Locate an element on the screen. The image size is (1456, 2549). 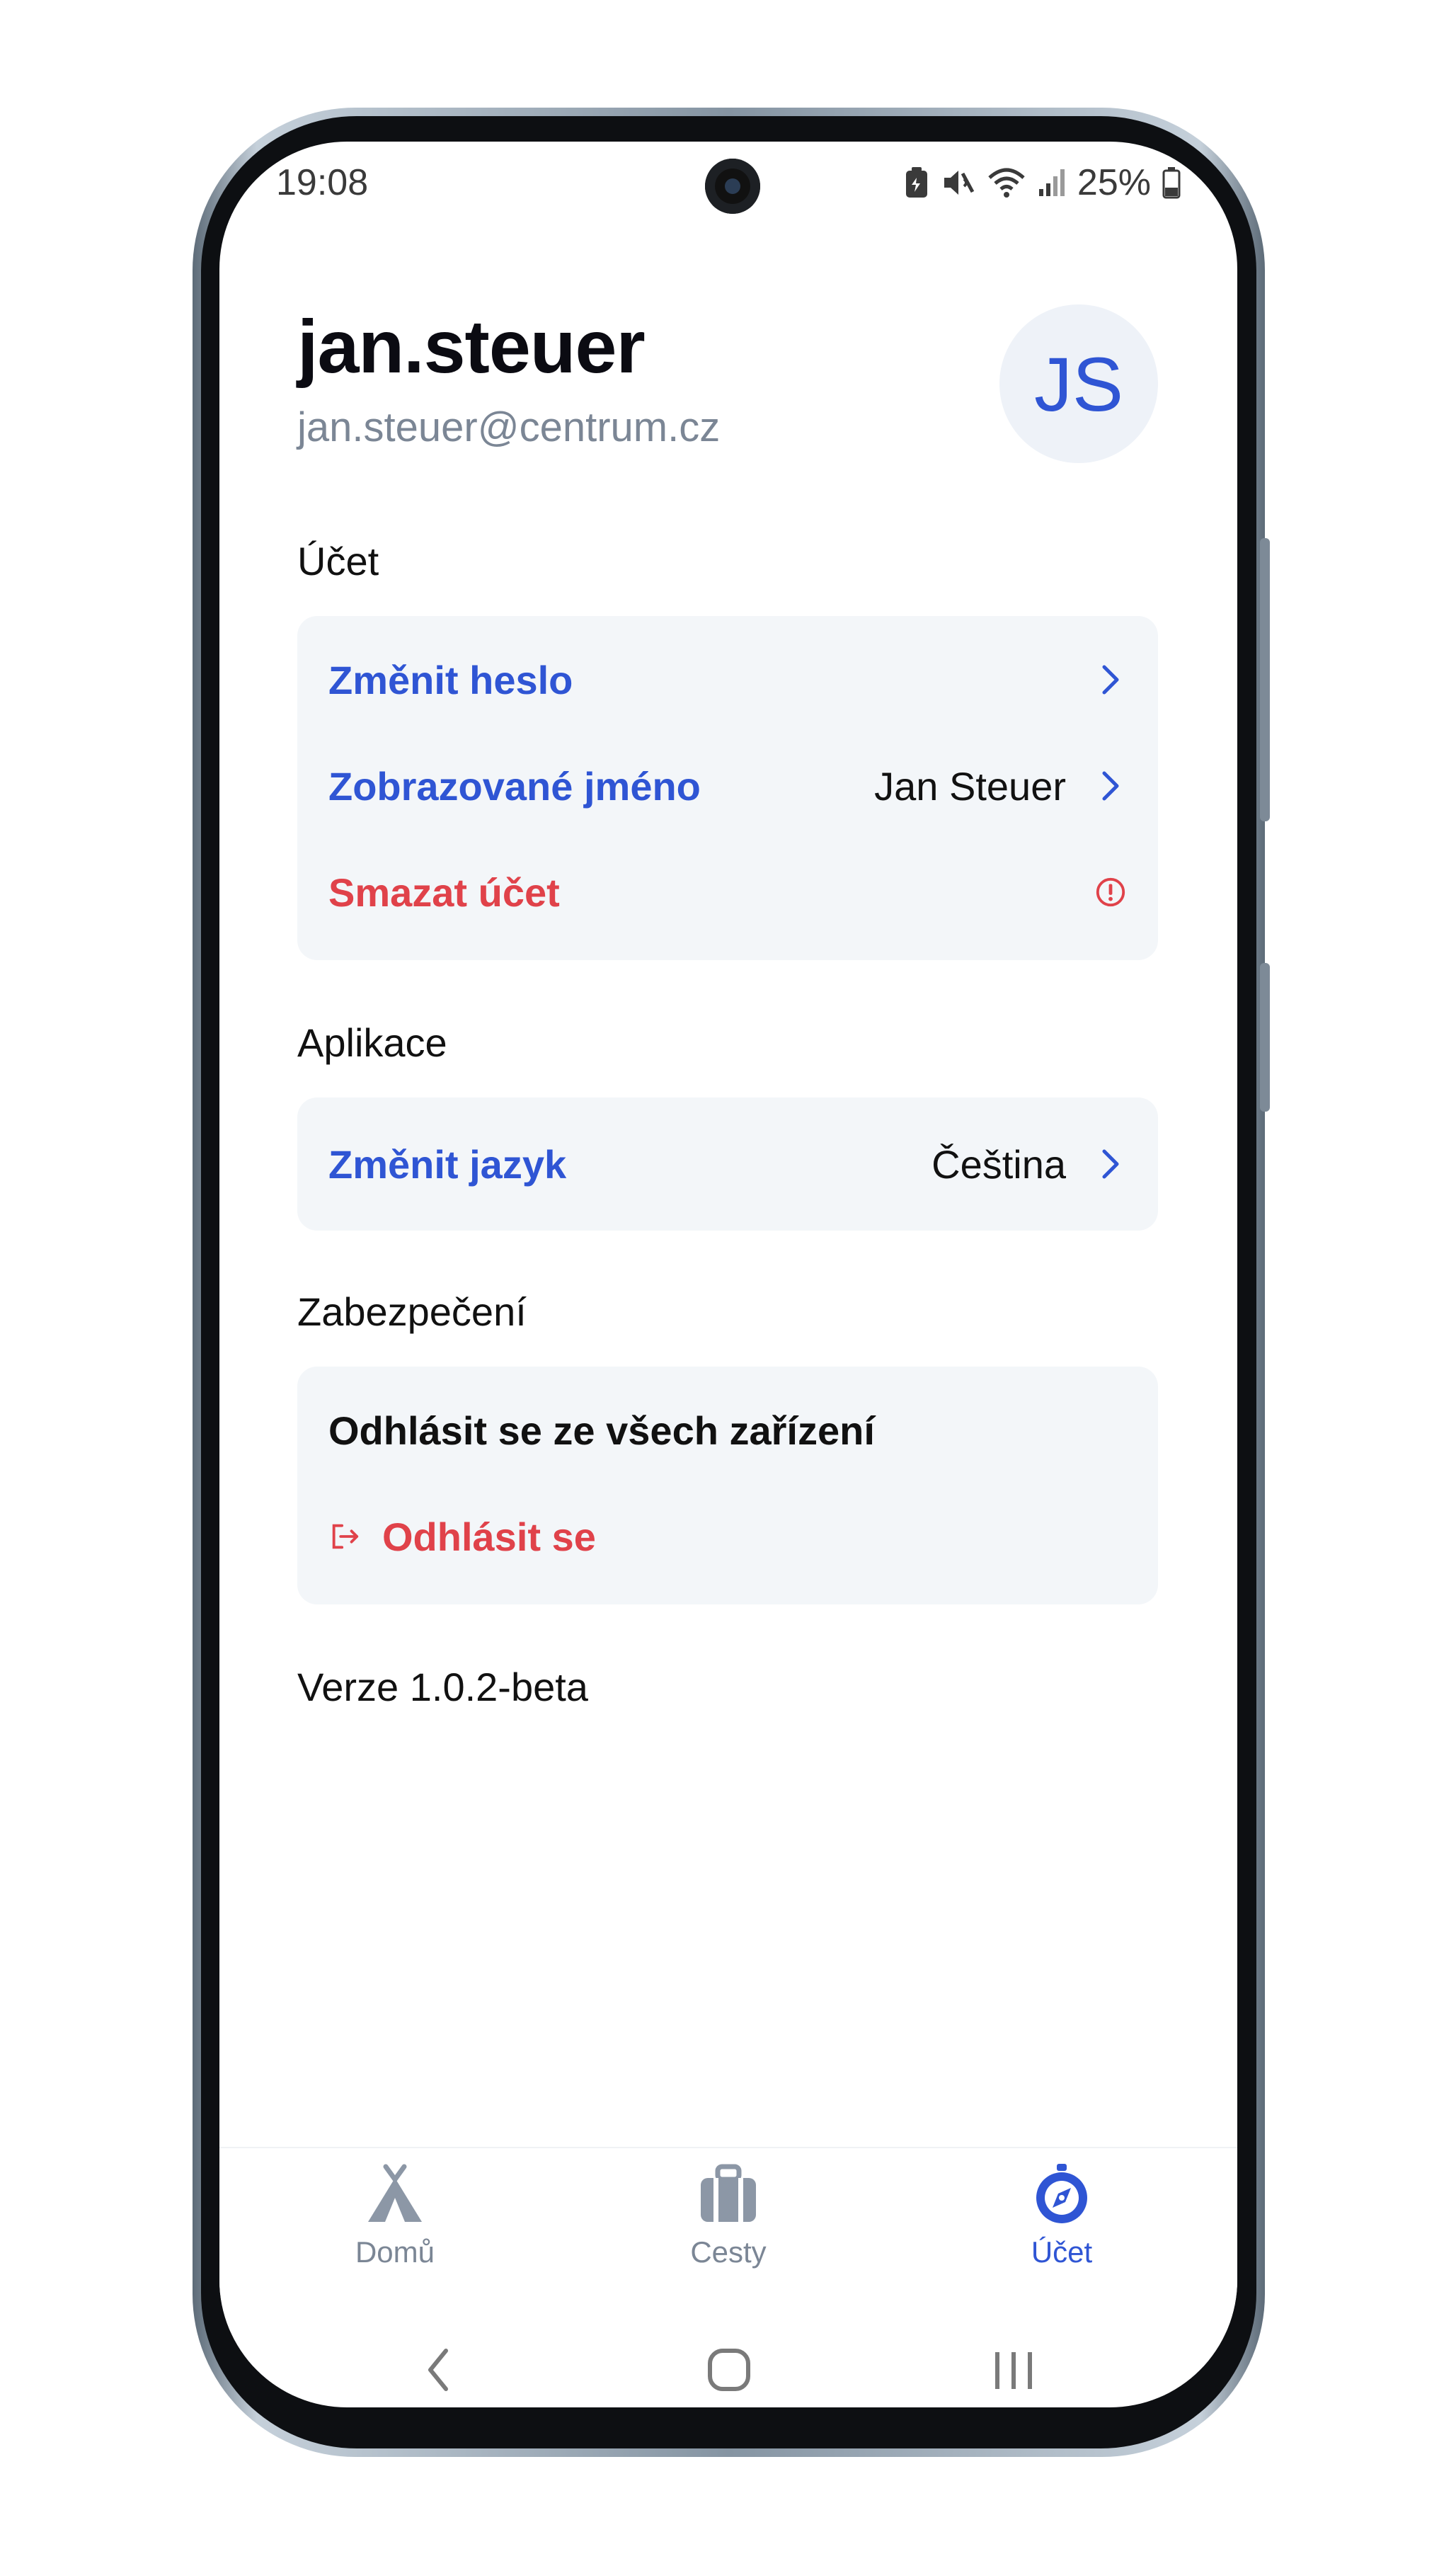
section-title-application: Aplikace is located at coordinates (372, 1042).